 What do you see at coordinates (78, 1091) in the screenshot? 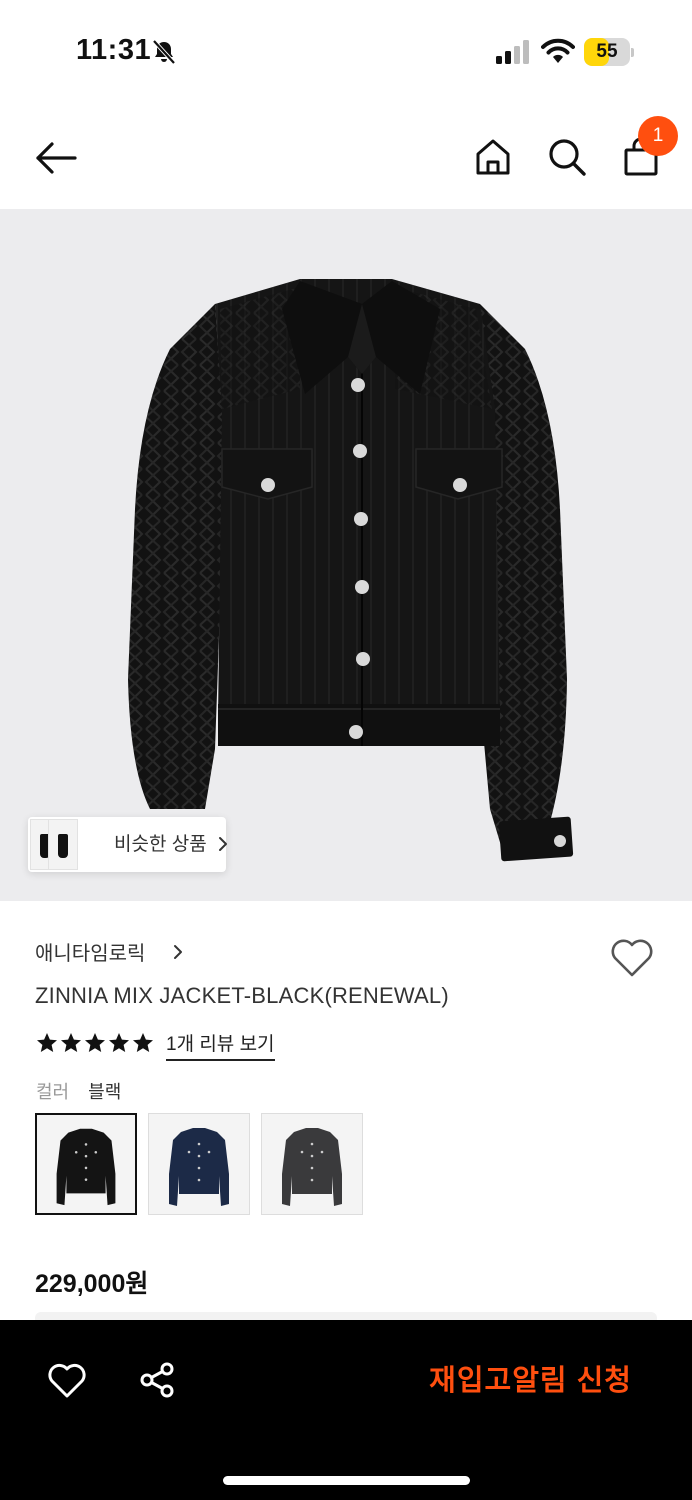
I see `color-row: 컬러 블랙` at bounding box center [78, 1091].